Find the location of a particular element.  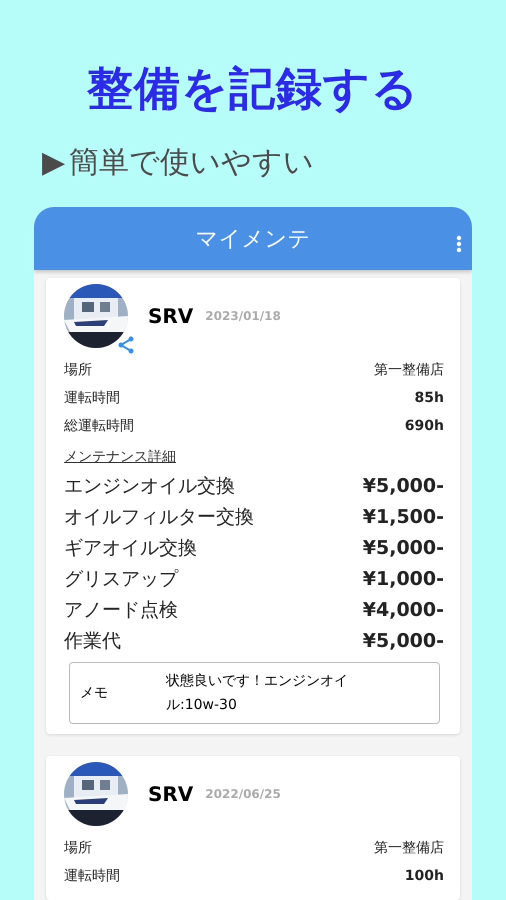

details-heading: メンテナンス詳細 is located at coordinates (120, 457).